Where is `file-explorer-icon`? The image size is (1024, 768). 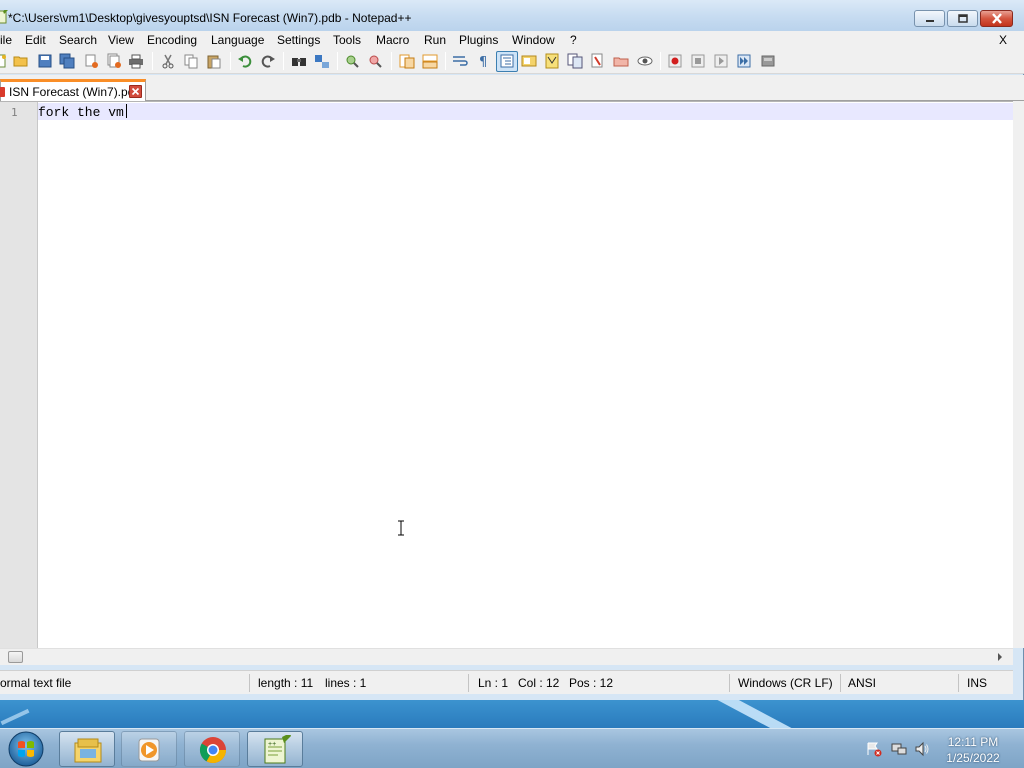
file-explorer-icon is located at coordinates (88, 750).